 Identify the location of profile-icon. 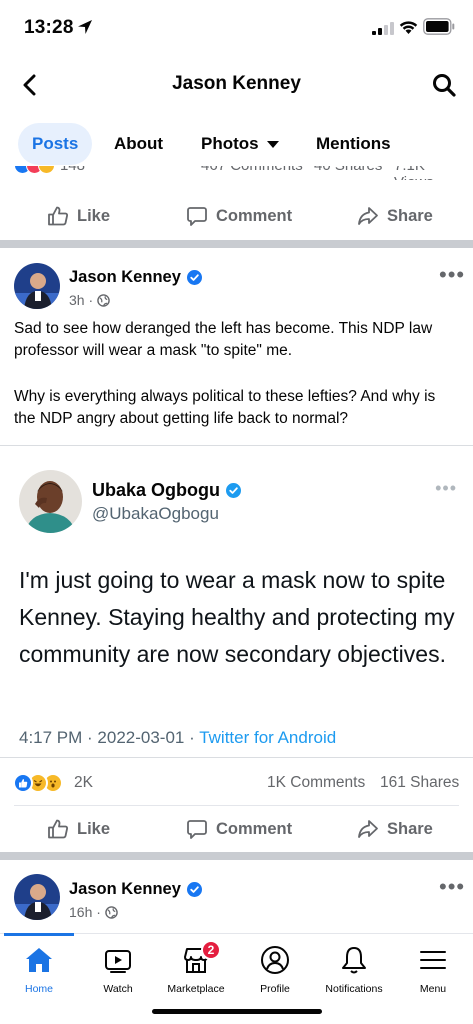
(275, 960).